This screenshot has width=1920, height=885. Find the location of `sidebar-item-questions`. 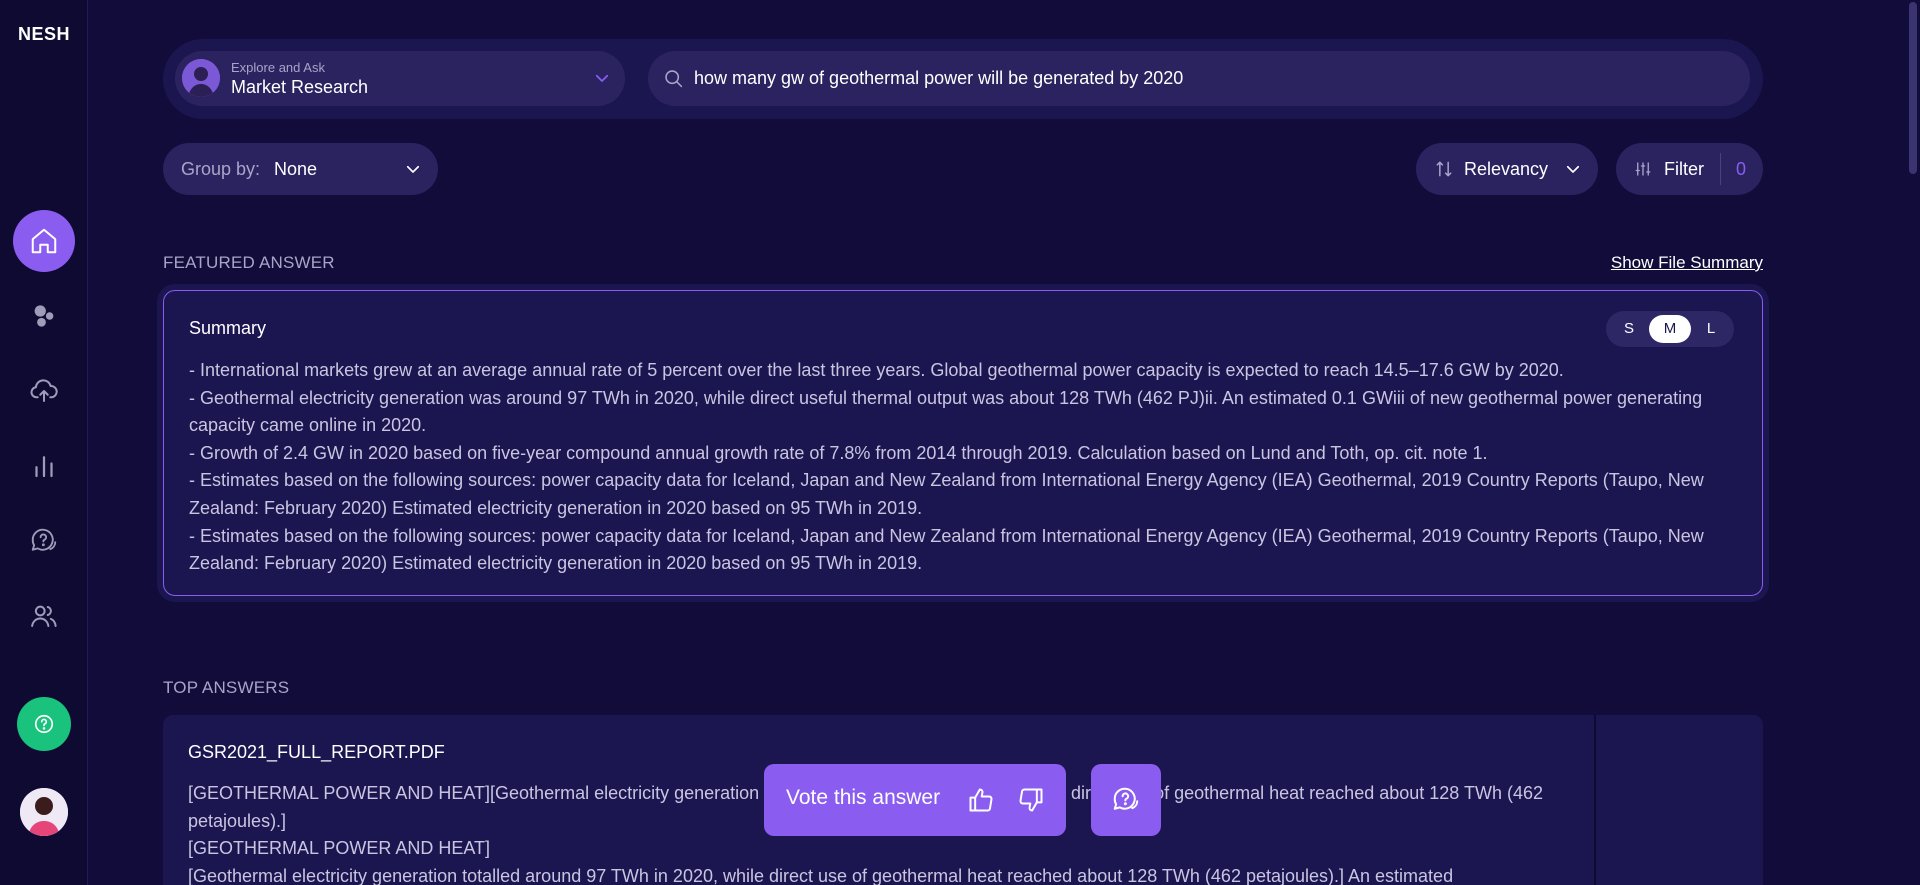

sidebar-item-questions is located at coordinates (44, 541).